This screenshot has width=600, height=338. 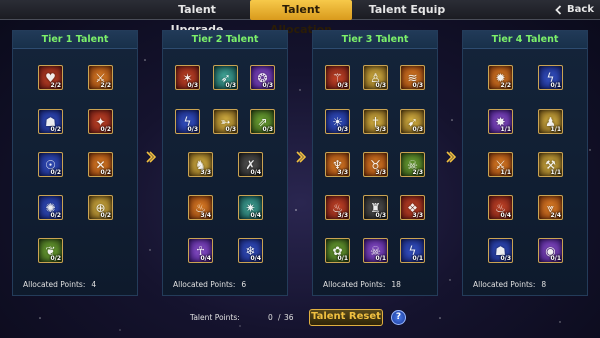 I want to click on flame-warrior-icon: ♨ 0/4, so click(x=500, y=207).